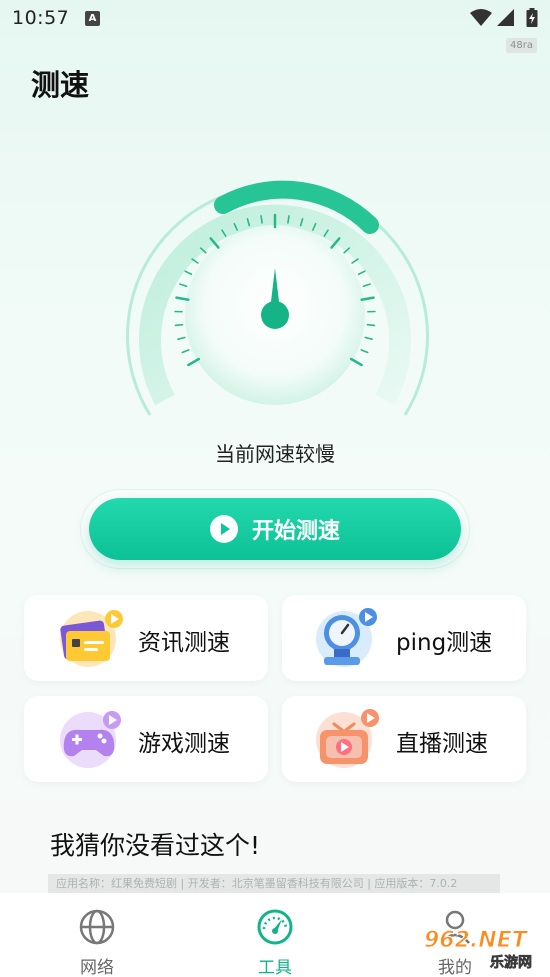 The width and height of the screenshot is (550, 977). What do you see at coordinates (90, 739) in the screenshot?
I see `gamepad-icon` at bounding box center [90, 739].